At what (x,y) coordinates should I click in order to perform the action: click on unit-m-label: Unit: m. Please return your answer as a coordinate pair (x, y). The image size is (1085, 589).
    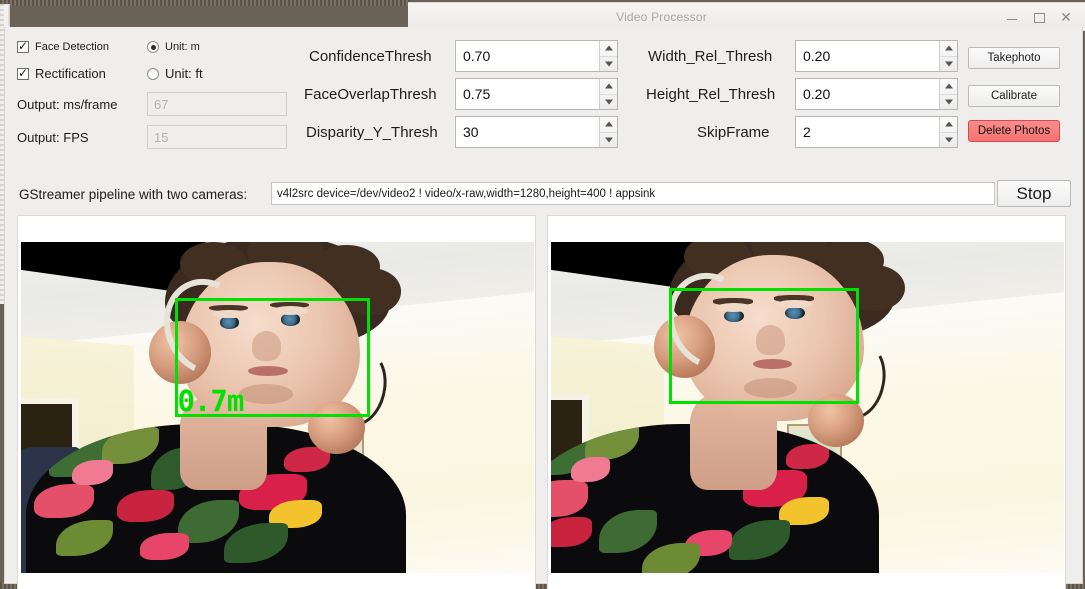
    Looking at the image, I should click on (182, 47).